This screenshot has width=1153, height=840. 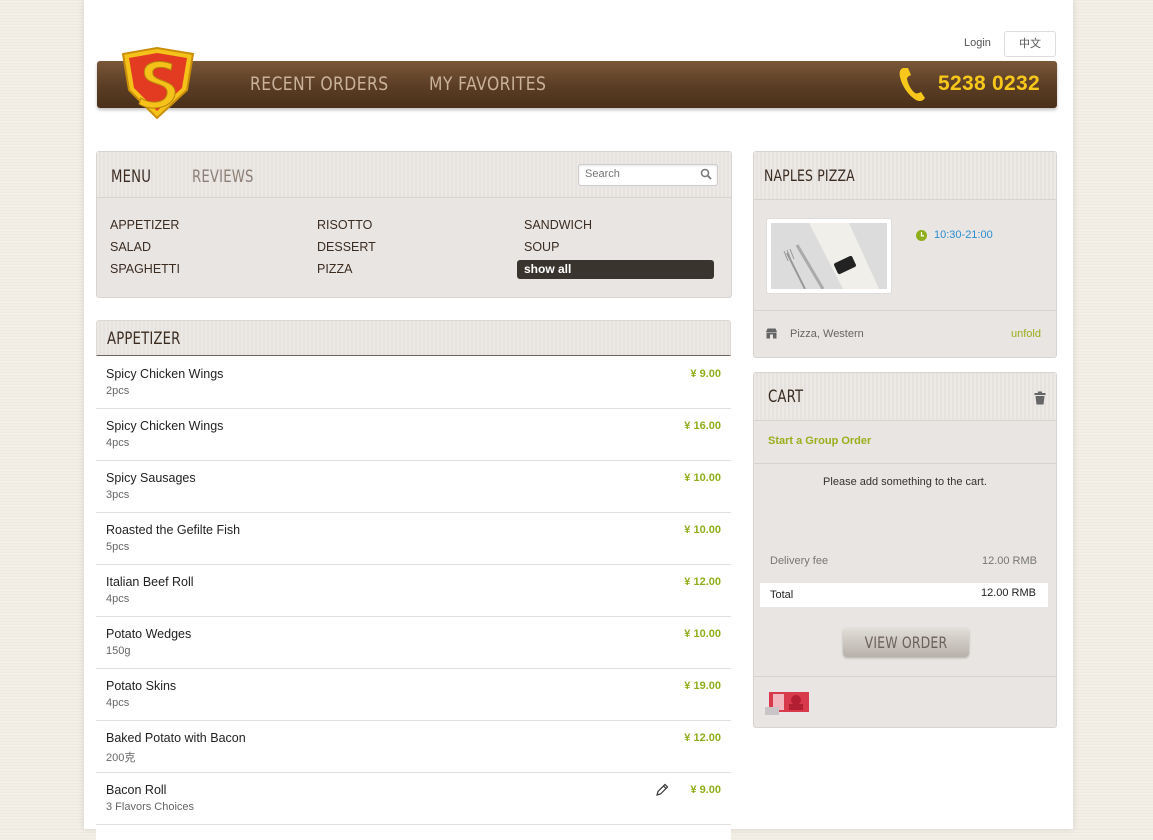 I want to click on restaurant-header: NAPLES PIZZA, so click(x=905, y=176).